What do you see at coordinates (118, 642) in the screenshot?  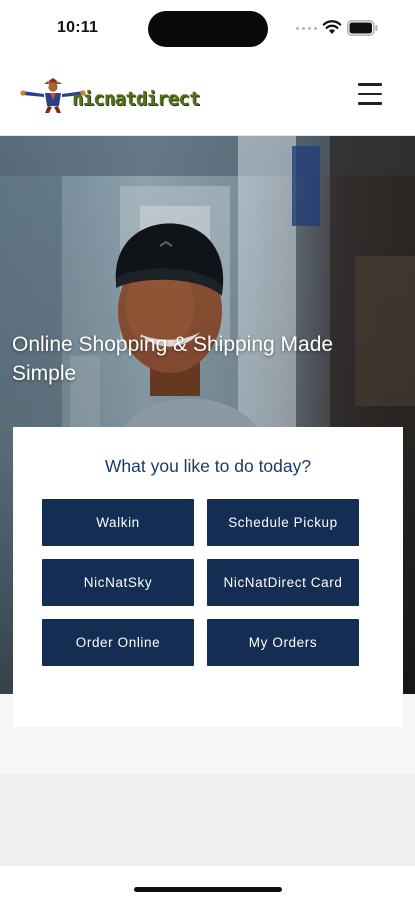 I see `order-online-button: Order Online` at bounding box center [118, 642].